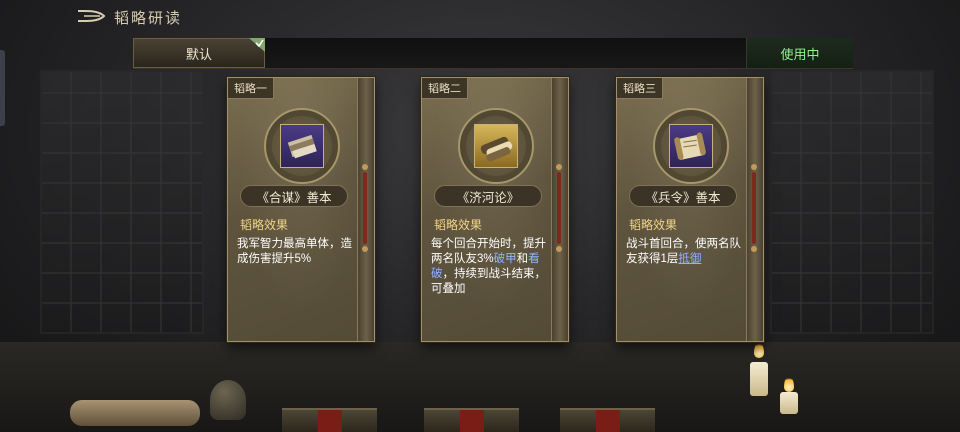  I want to click on card-tag: 韬略二, so click(445, 88).